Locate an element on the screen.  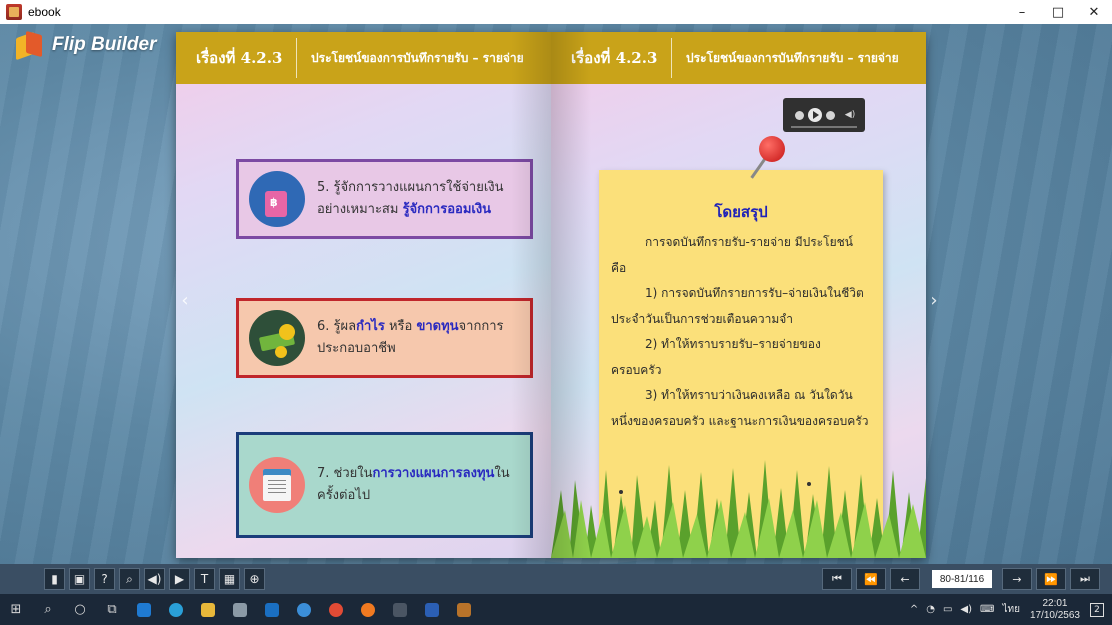
audio-player: ◀) is located at coordinates (824, 115).